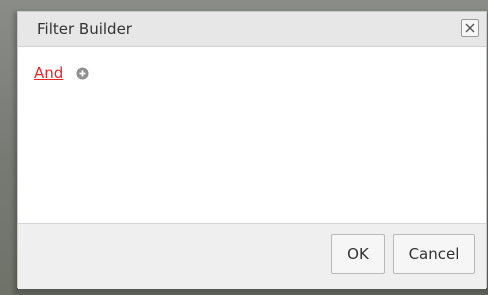 The width and height of the screenshot is (488, 295). Describe the element at coordinates (82, 73) in the screenshot. I see `plus-circle-icon` at that location.